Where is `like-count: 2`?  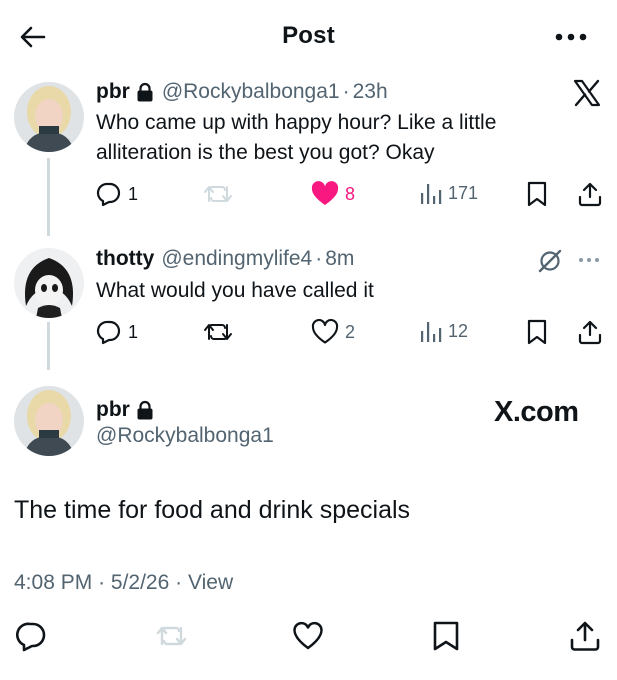
like-count: 2 is located at coordinates (350, 331).